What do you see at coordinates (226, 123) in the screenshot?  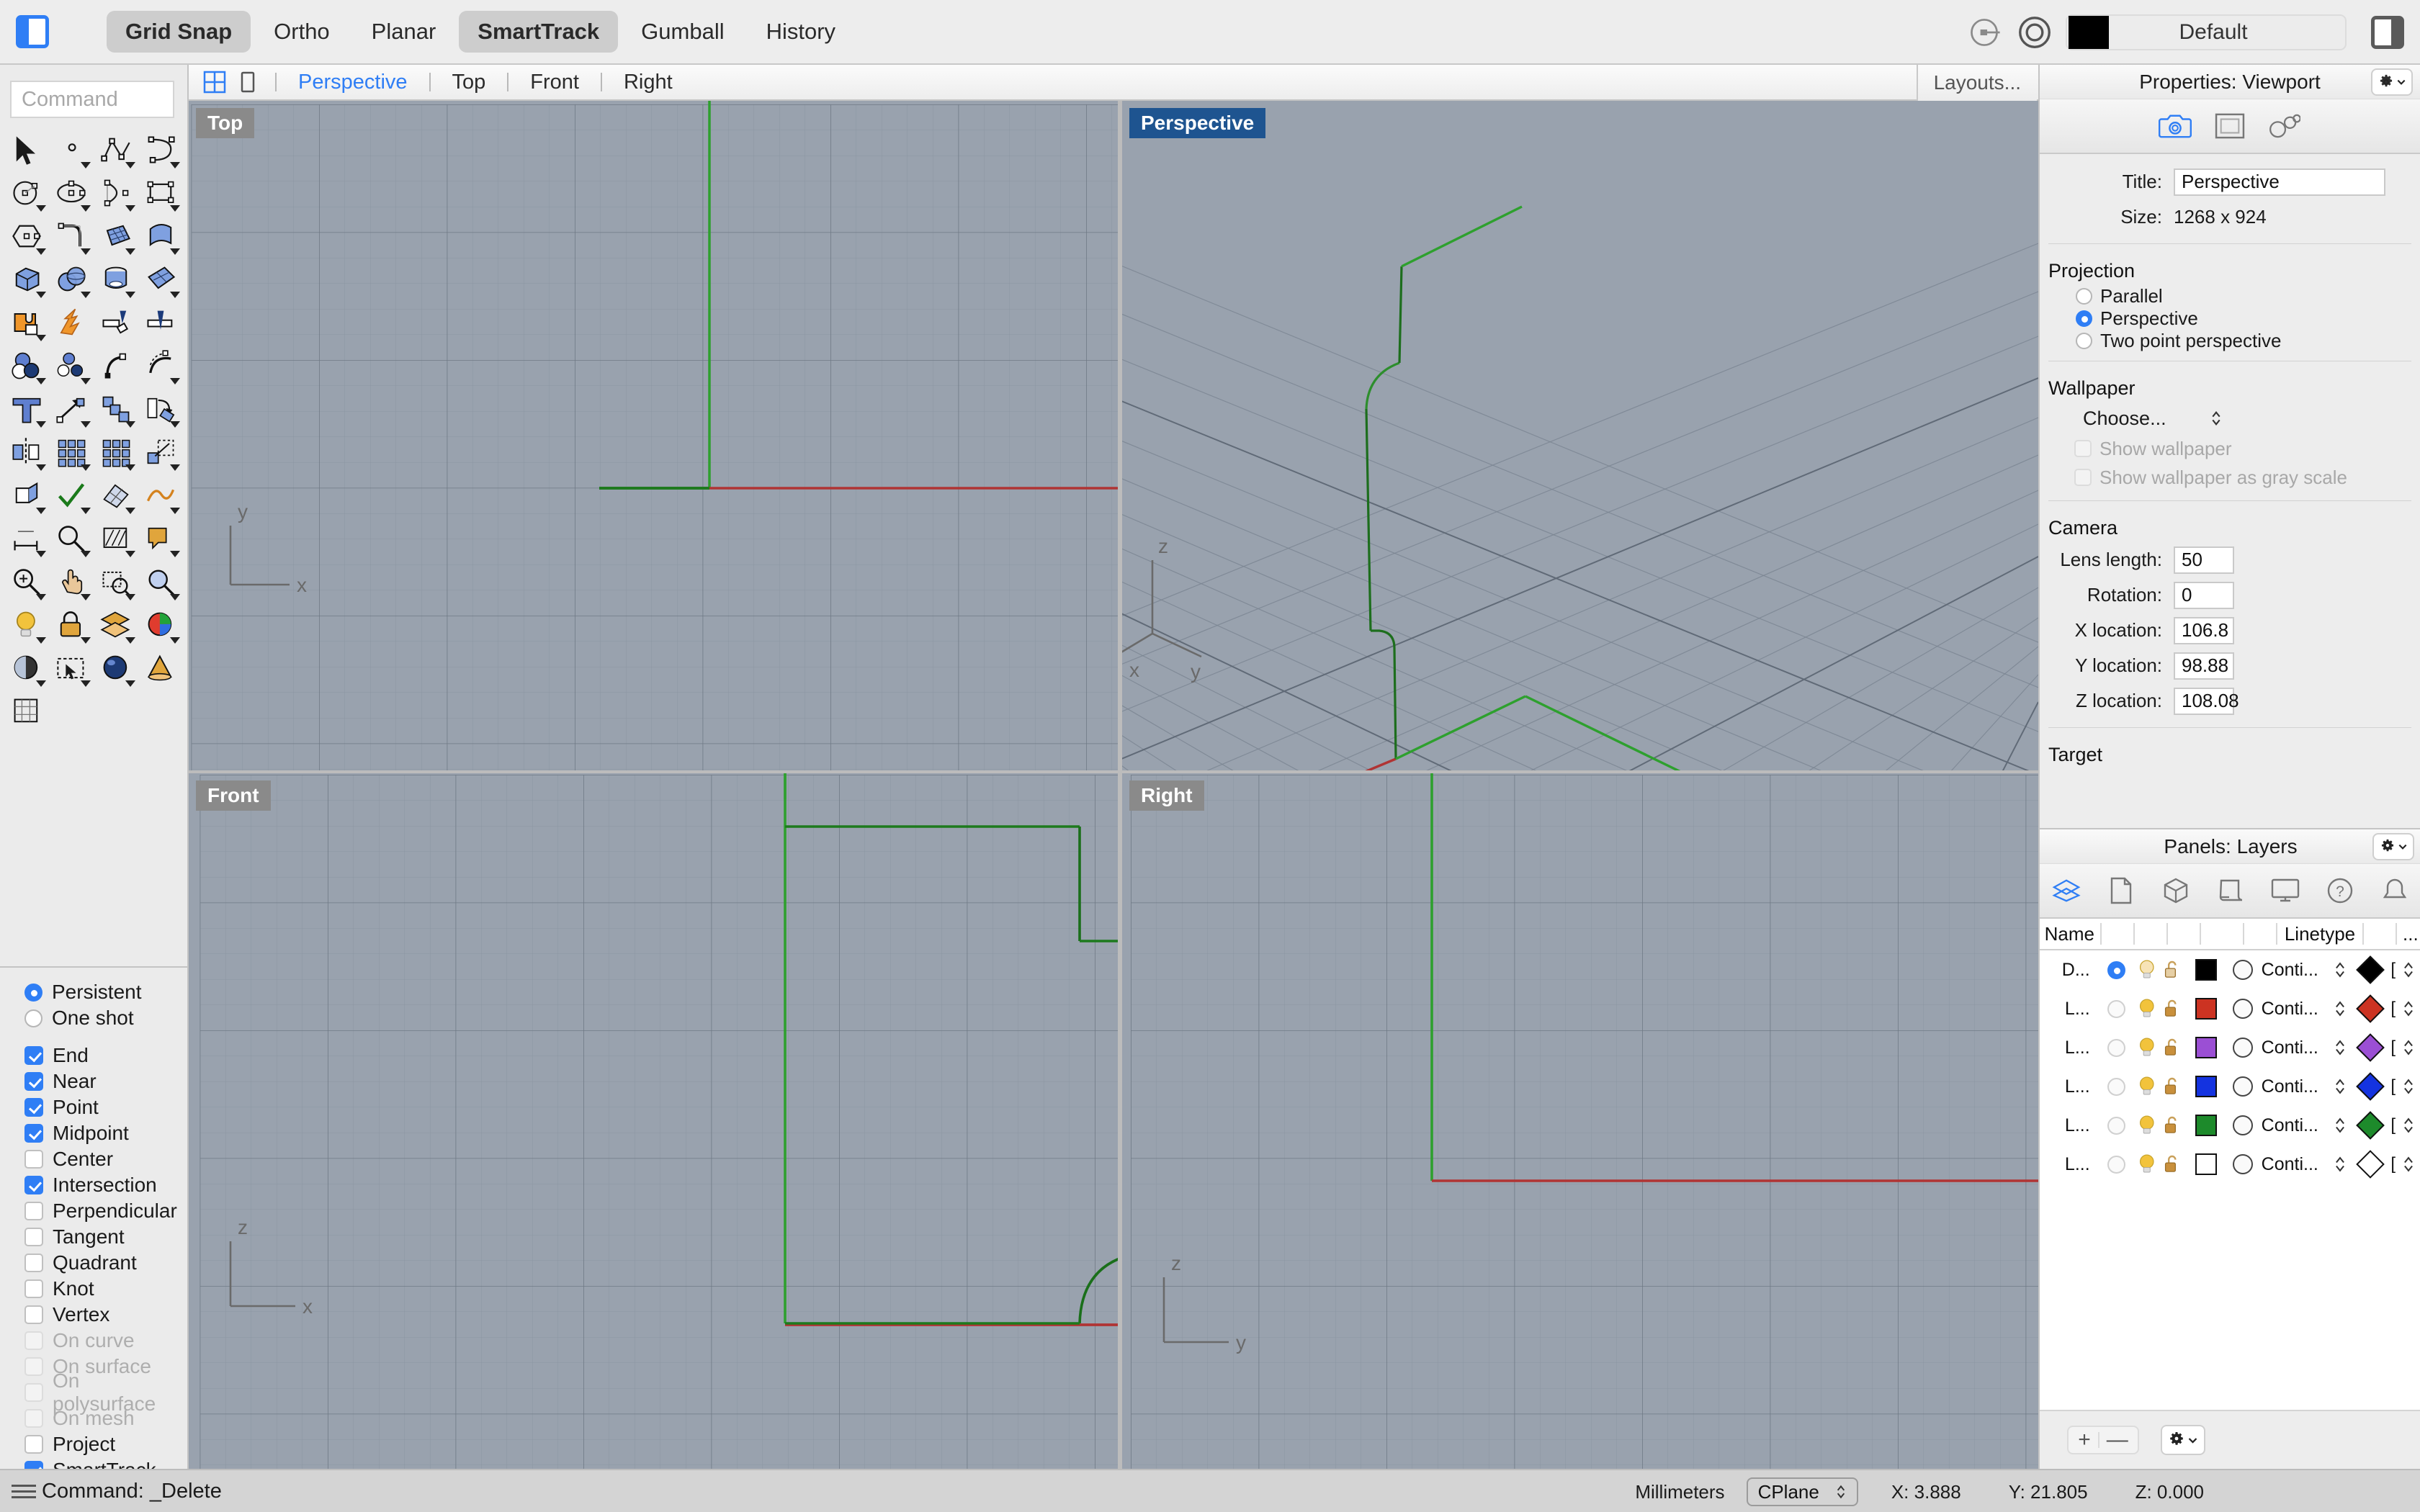 I see `viewport-label-top: Top` at bounding box center [226, 123].